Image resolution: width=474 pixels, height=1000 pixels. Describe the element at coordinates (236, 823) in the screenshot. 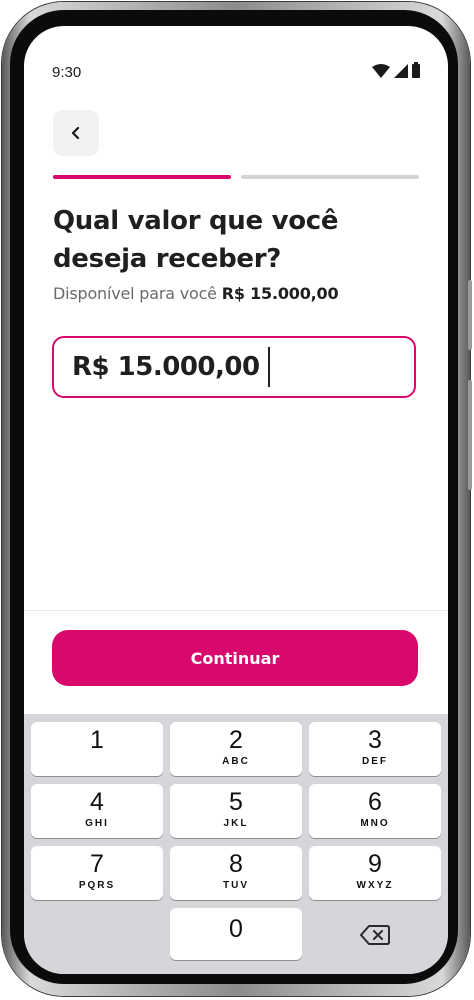

I see `key-letters: JKL` at that location.